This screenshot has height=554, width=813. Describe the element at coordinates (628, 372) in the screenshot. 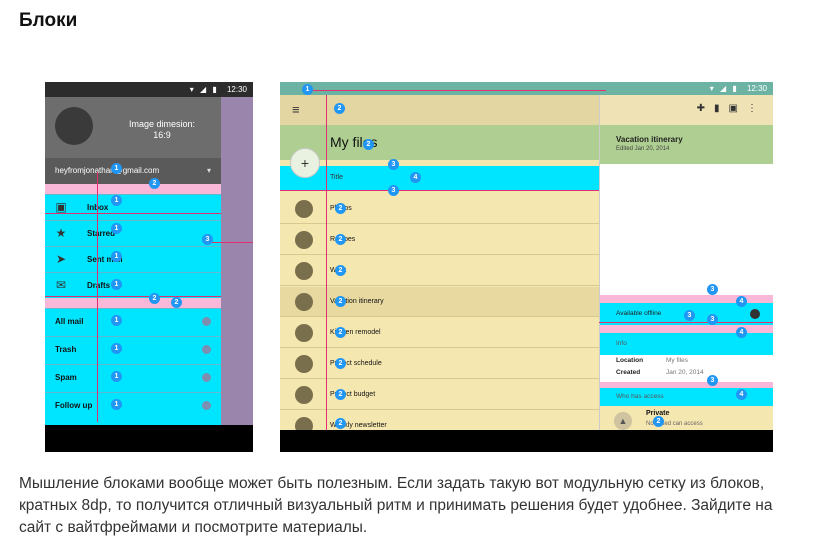

I see `created-label: Created` at that location.